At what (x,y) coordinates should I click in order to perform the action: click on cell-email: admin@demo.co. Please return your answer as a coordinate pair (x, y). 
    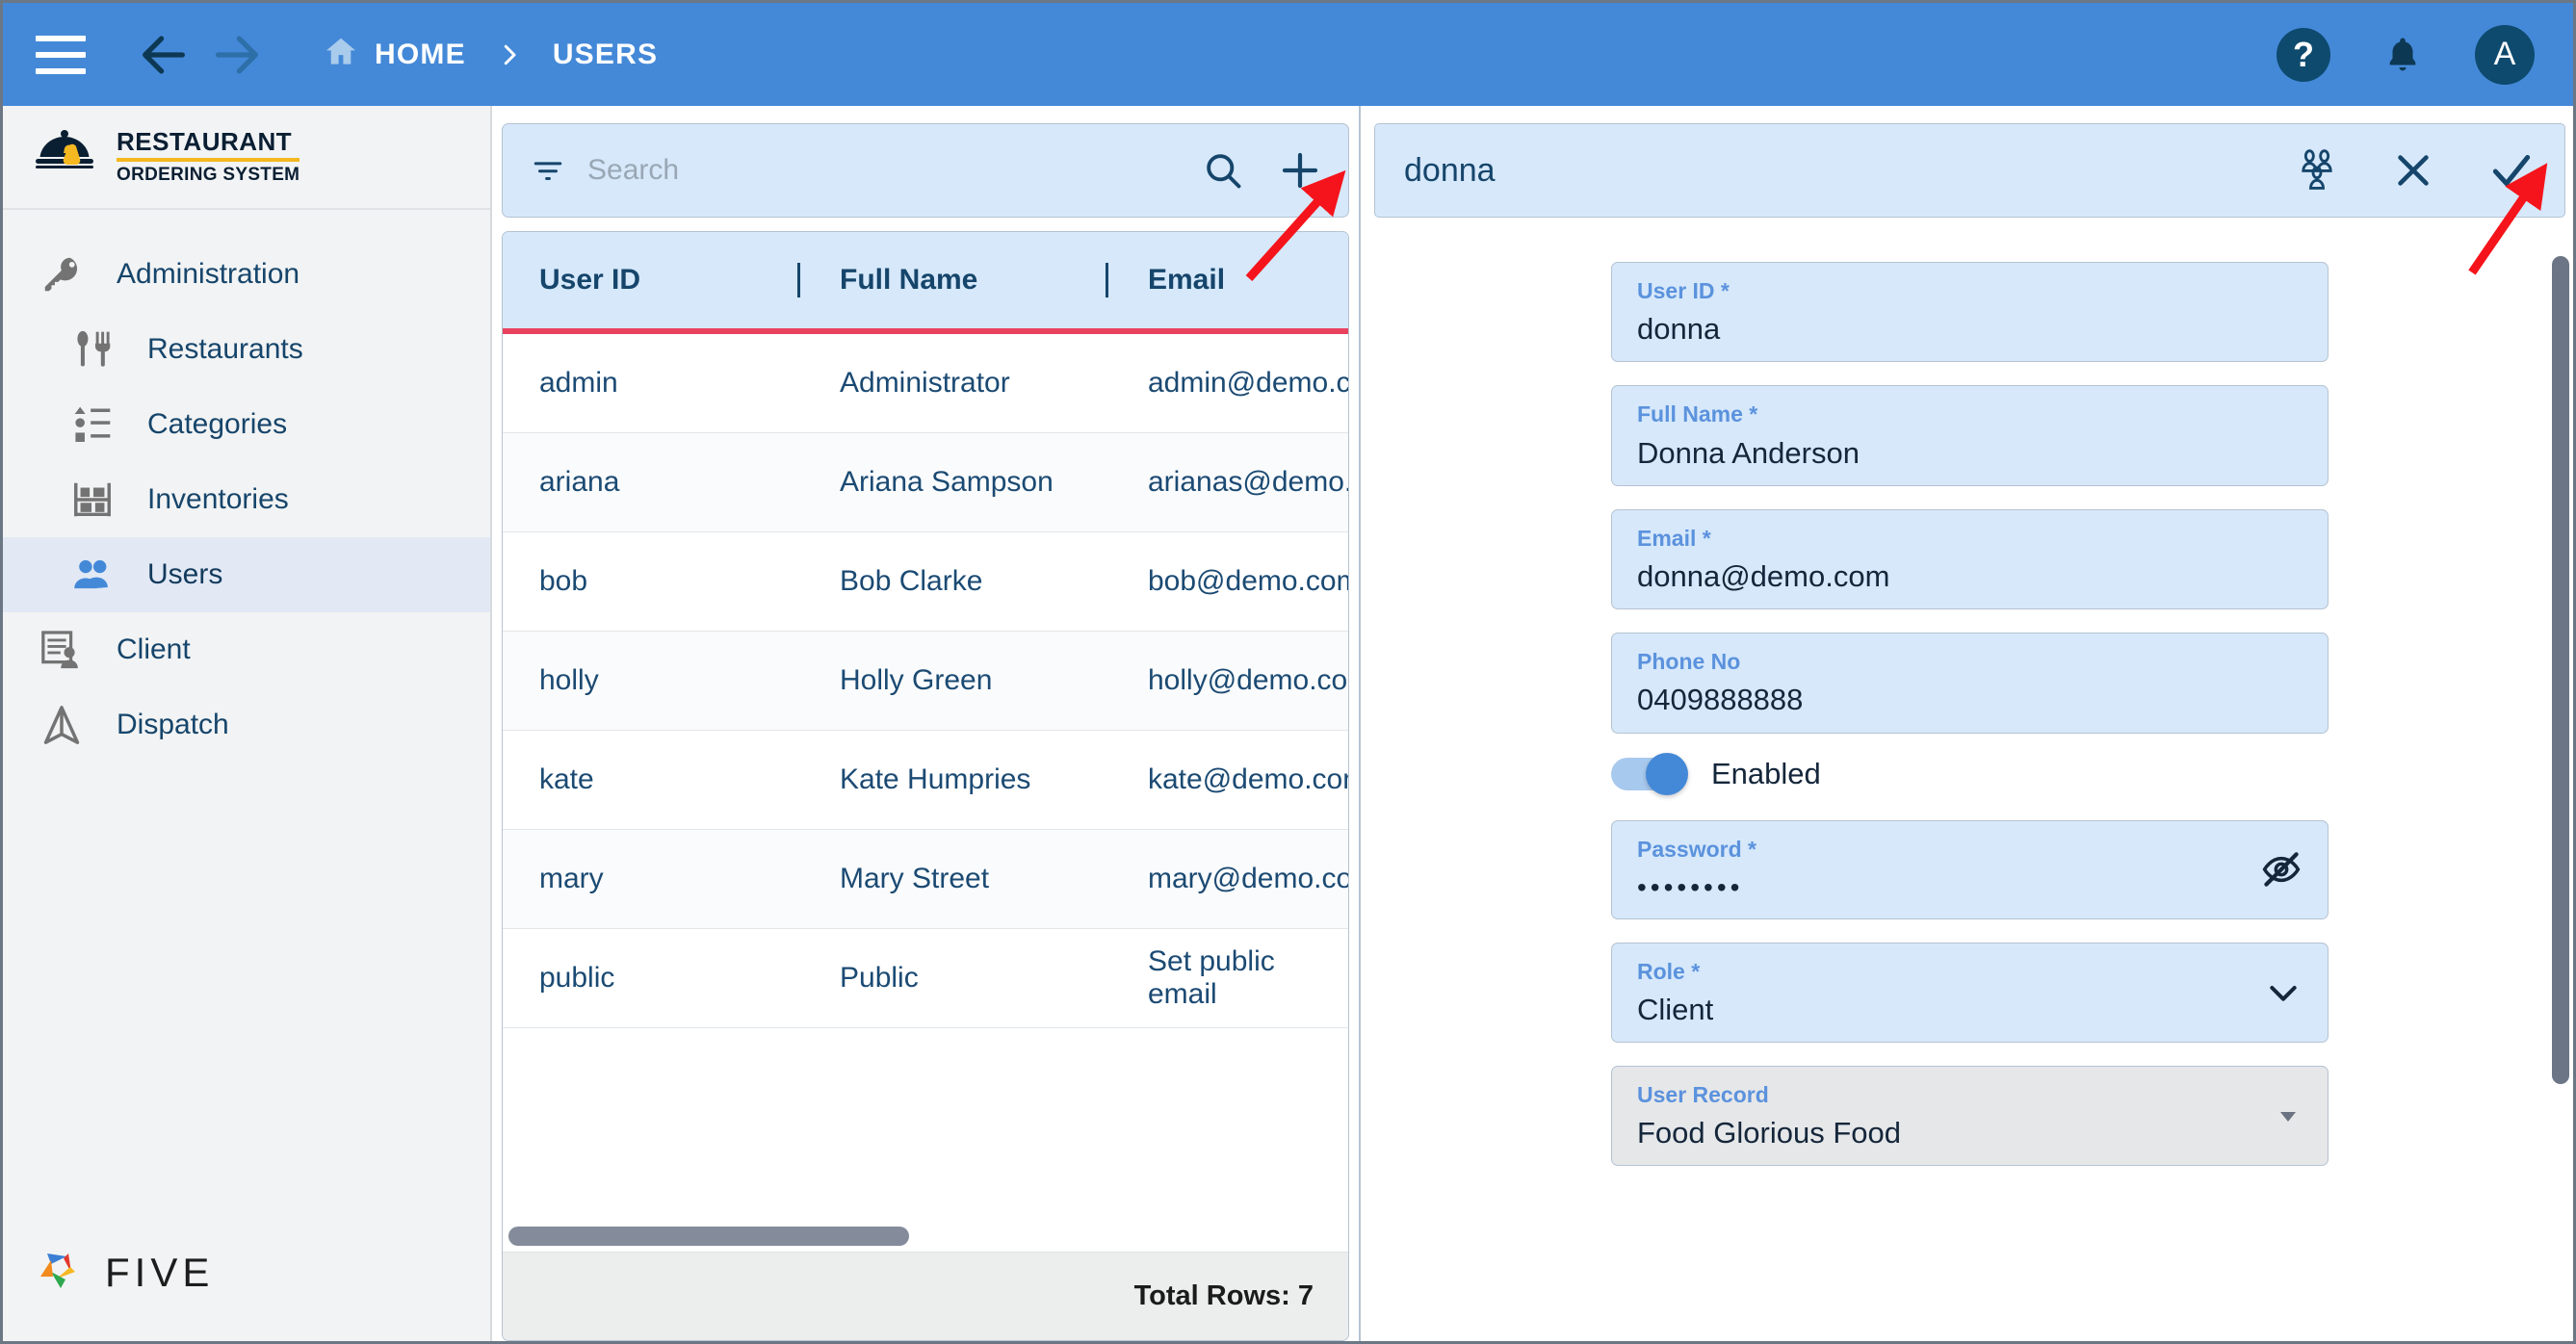
    Looking at the image, I should click on (1248, 383).